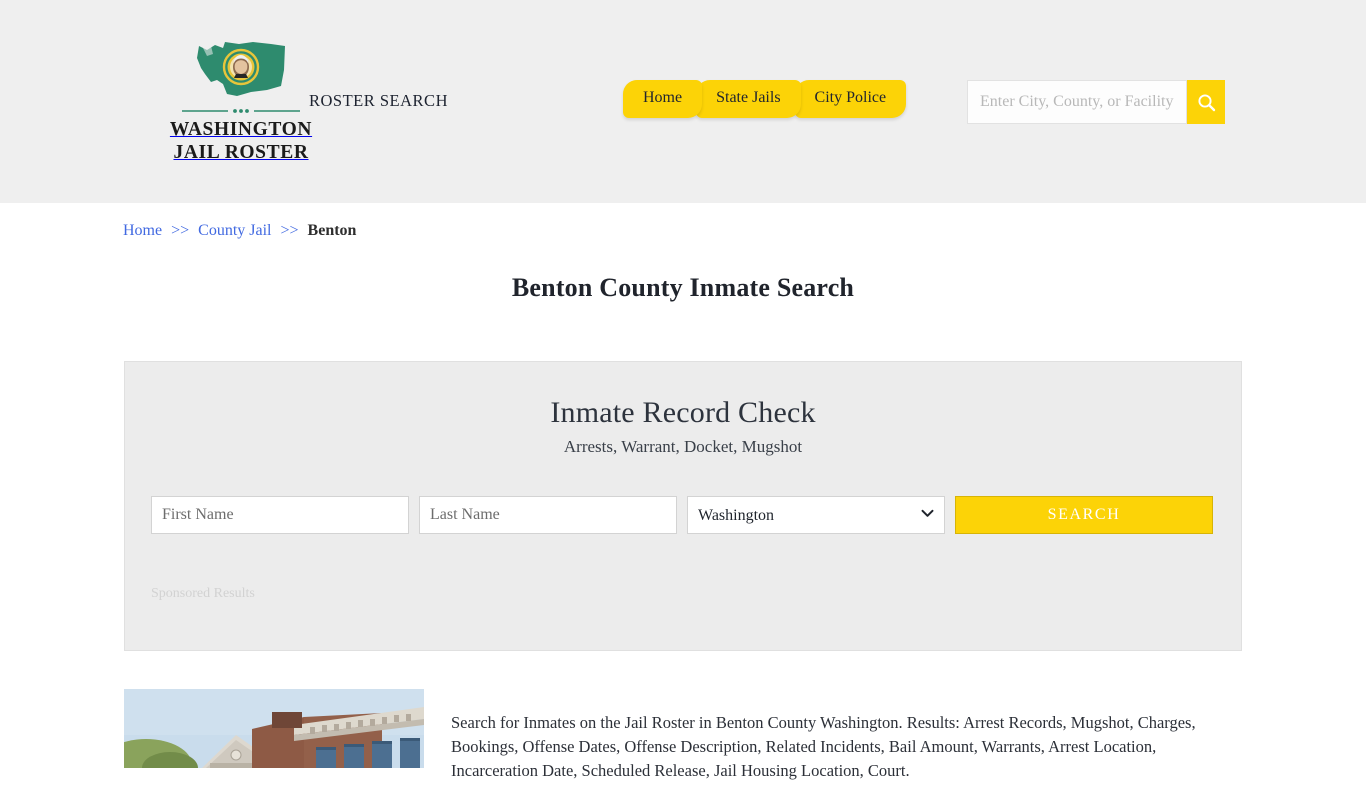 This screenshot has height=799, width=1366. What do you see at coordinates (241, 129) in the screenshot?
I see `logo-wordmark-line1: WASHINGTON` at bounding box center [241, 129].